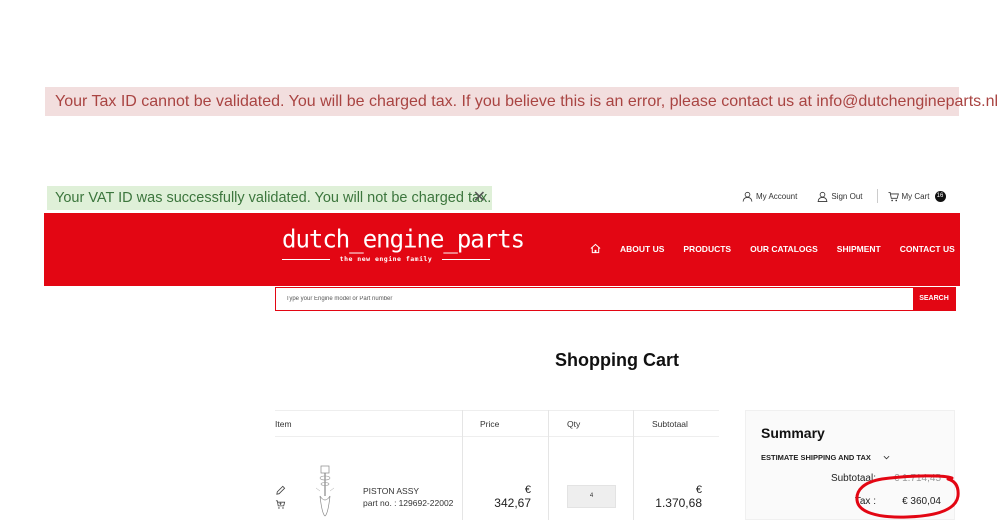 The width and height of the screenshot is (999, 520). Describe the element at coordinates (707, 249) in the screenshot. I see `nav-products: PRODUCTS` at that location.